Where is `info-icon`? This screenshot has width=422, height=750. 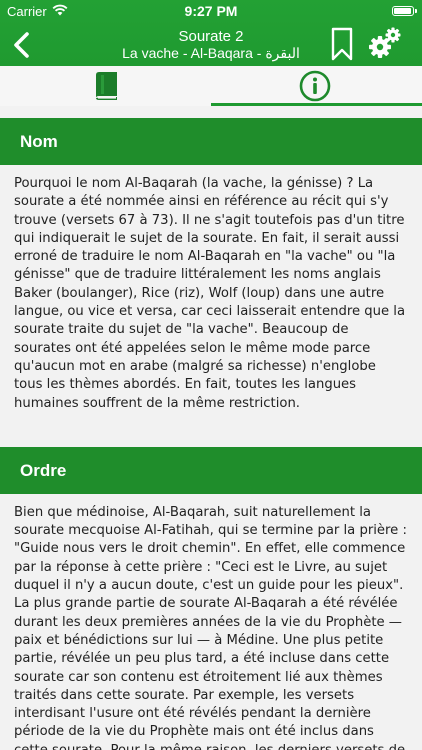 info-icon is located at coordinates (315, 86).